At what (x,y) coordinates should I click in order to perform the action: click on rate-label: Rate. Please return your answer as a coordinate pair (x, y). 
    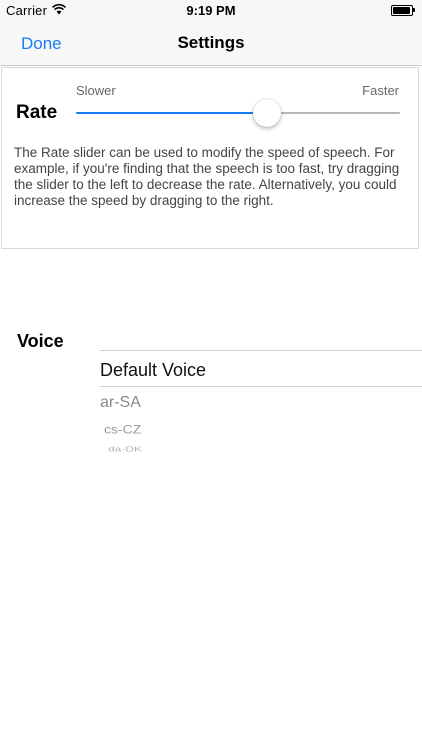
    Looking at the image, I should click on (37, 112).